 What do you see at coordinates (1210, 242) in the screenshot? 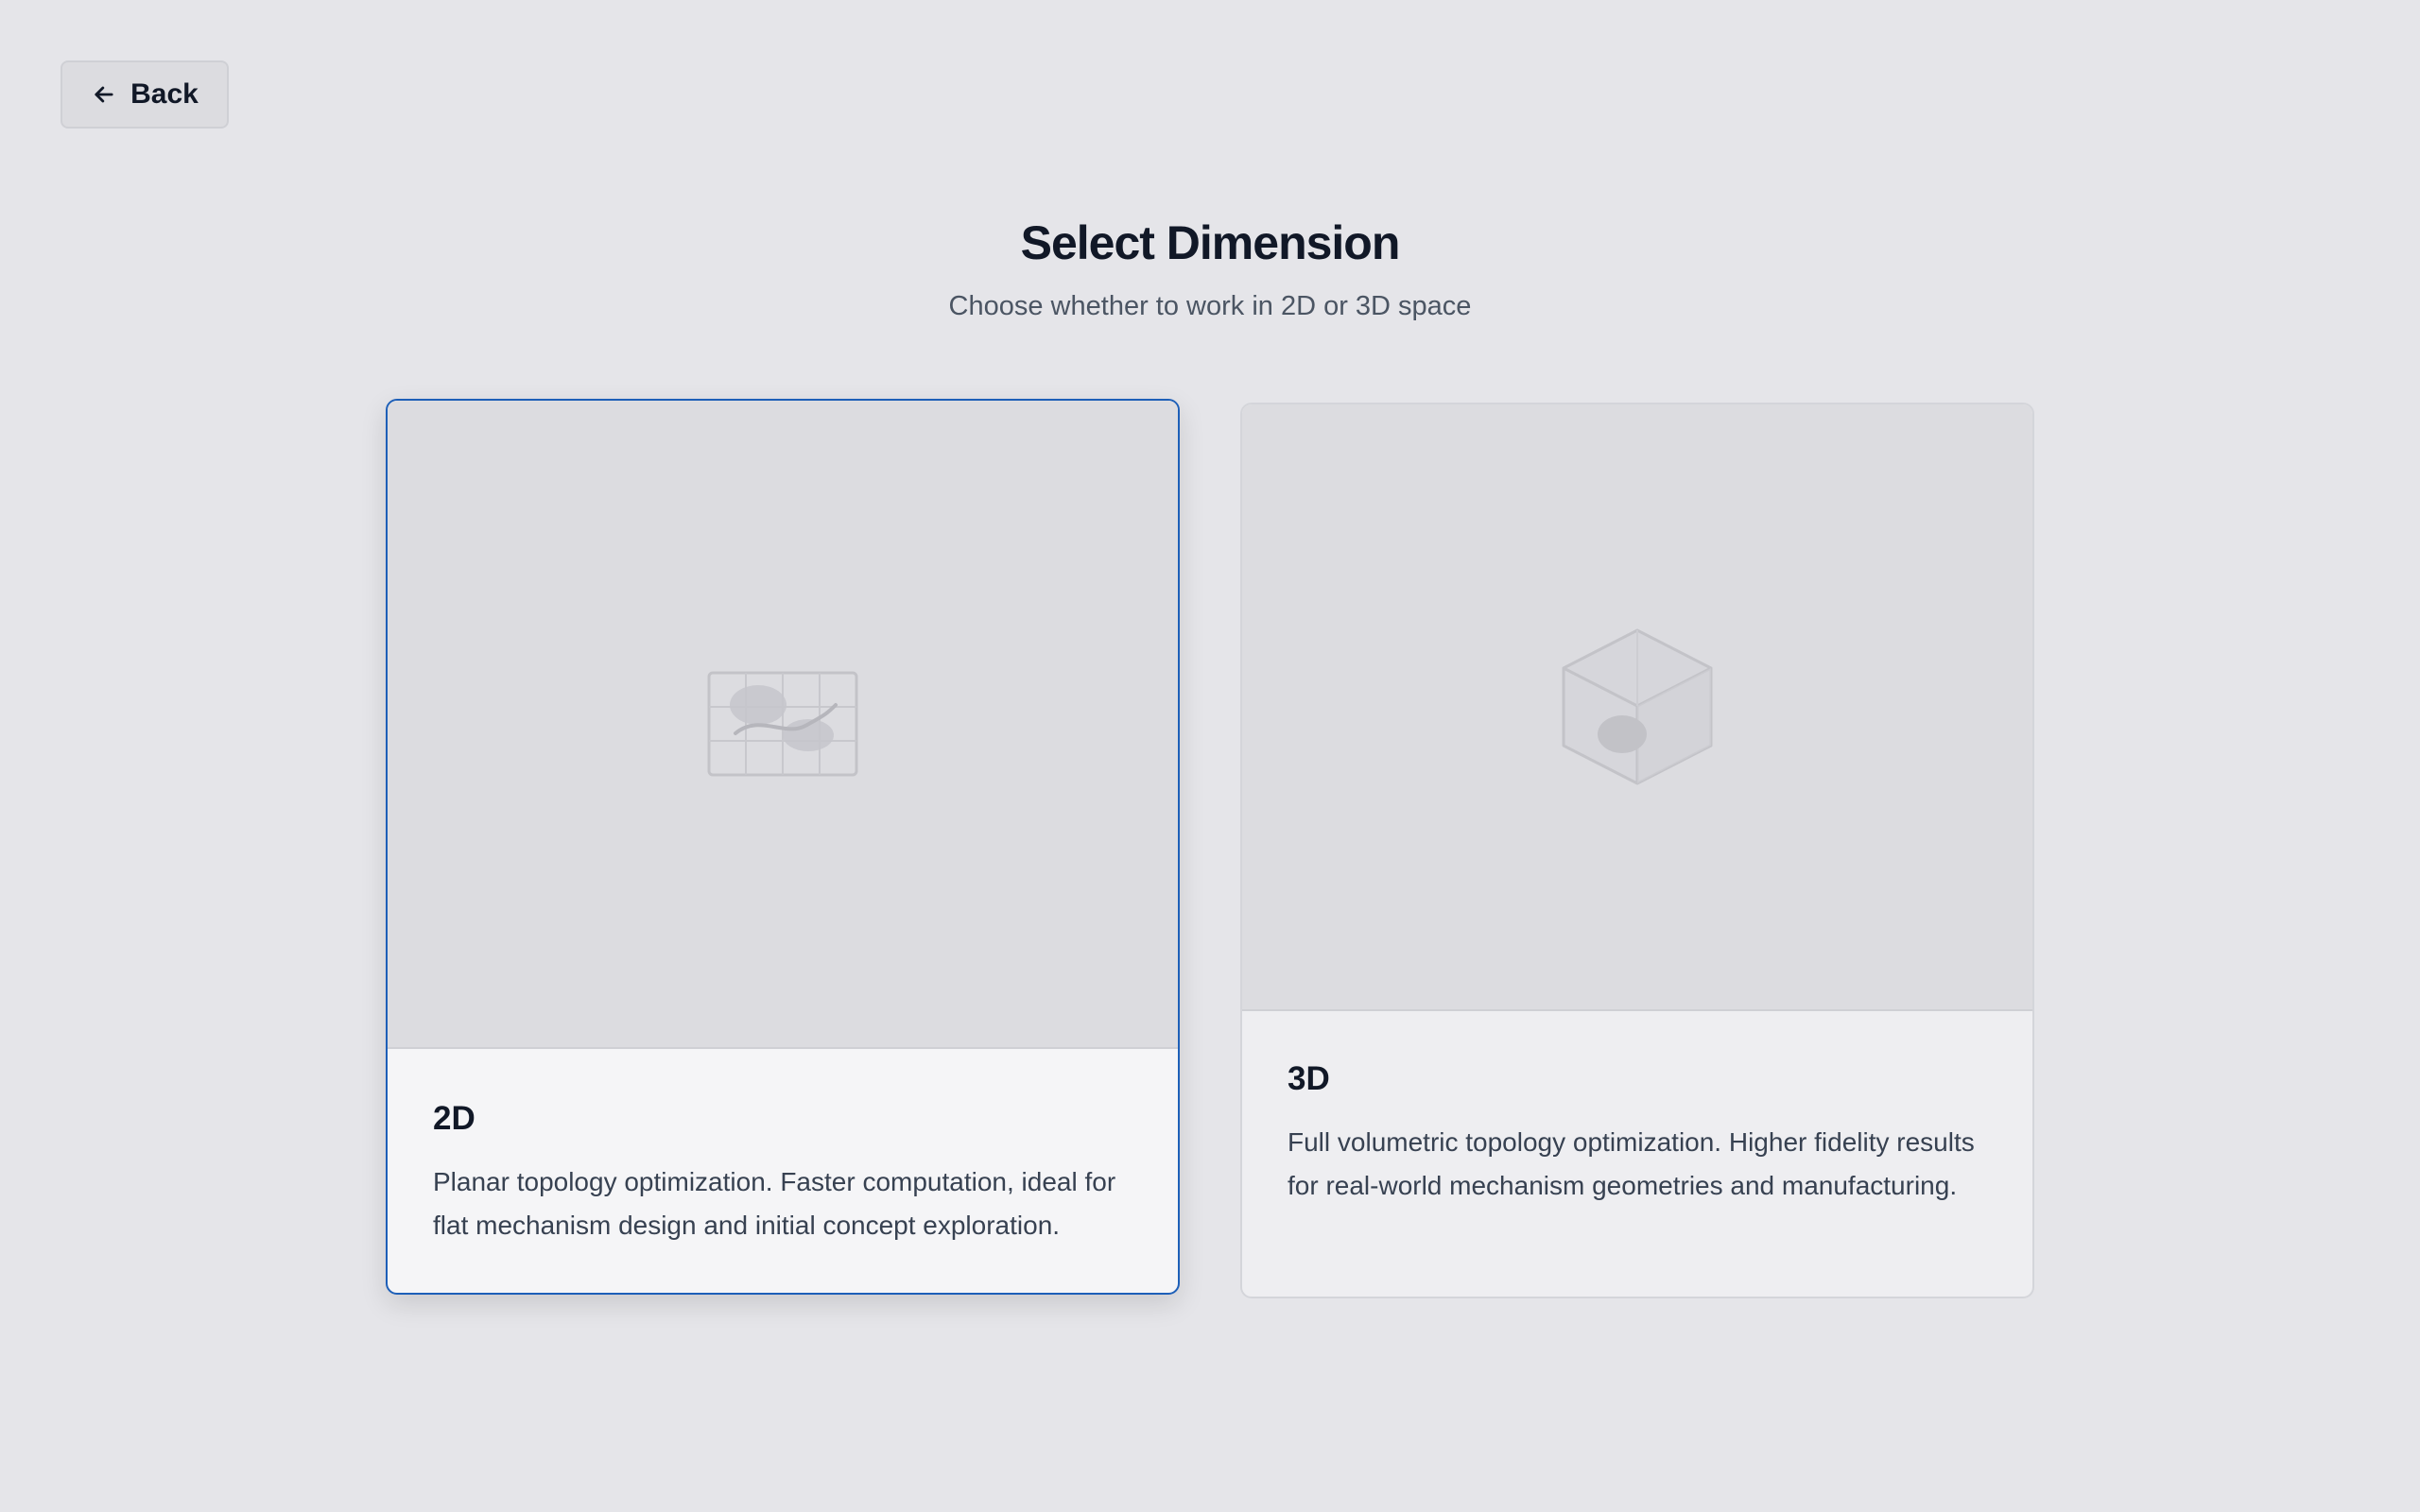
I see `page-title: Select Dimension` at bounding box center [1210, 242].